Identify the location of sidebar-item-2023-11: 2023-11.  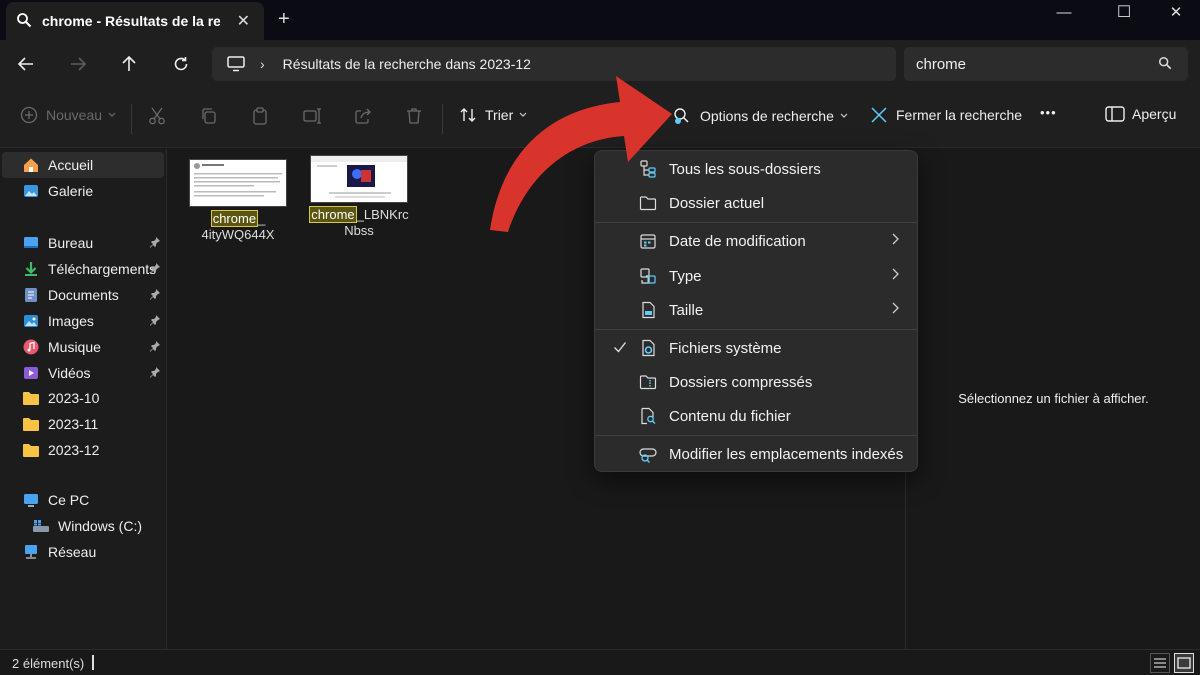
(82, 424).